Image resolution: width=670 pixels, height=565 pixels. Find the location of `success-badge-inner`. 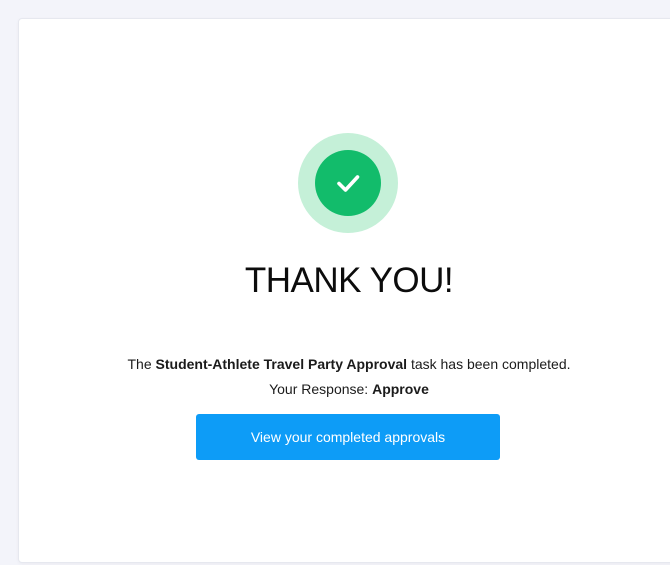

success-badge-inner is located at coordinates (348, 183).